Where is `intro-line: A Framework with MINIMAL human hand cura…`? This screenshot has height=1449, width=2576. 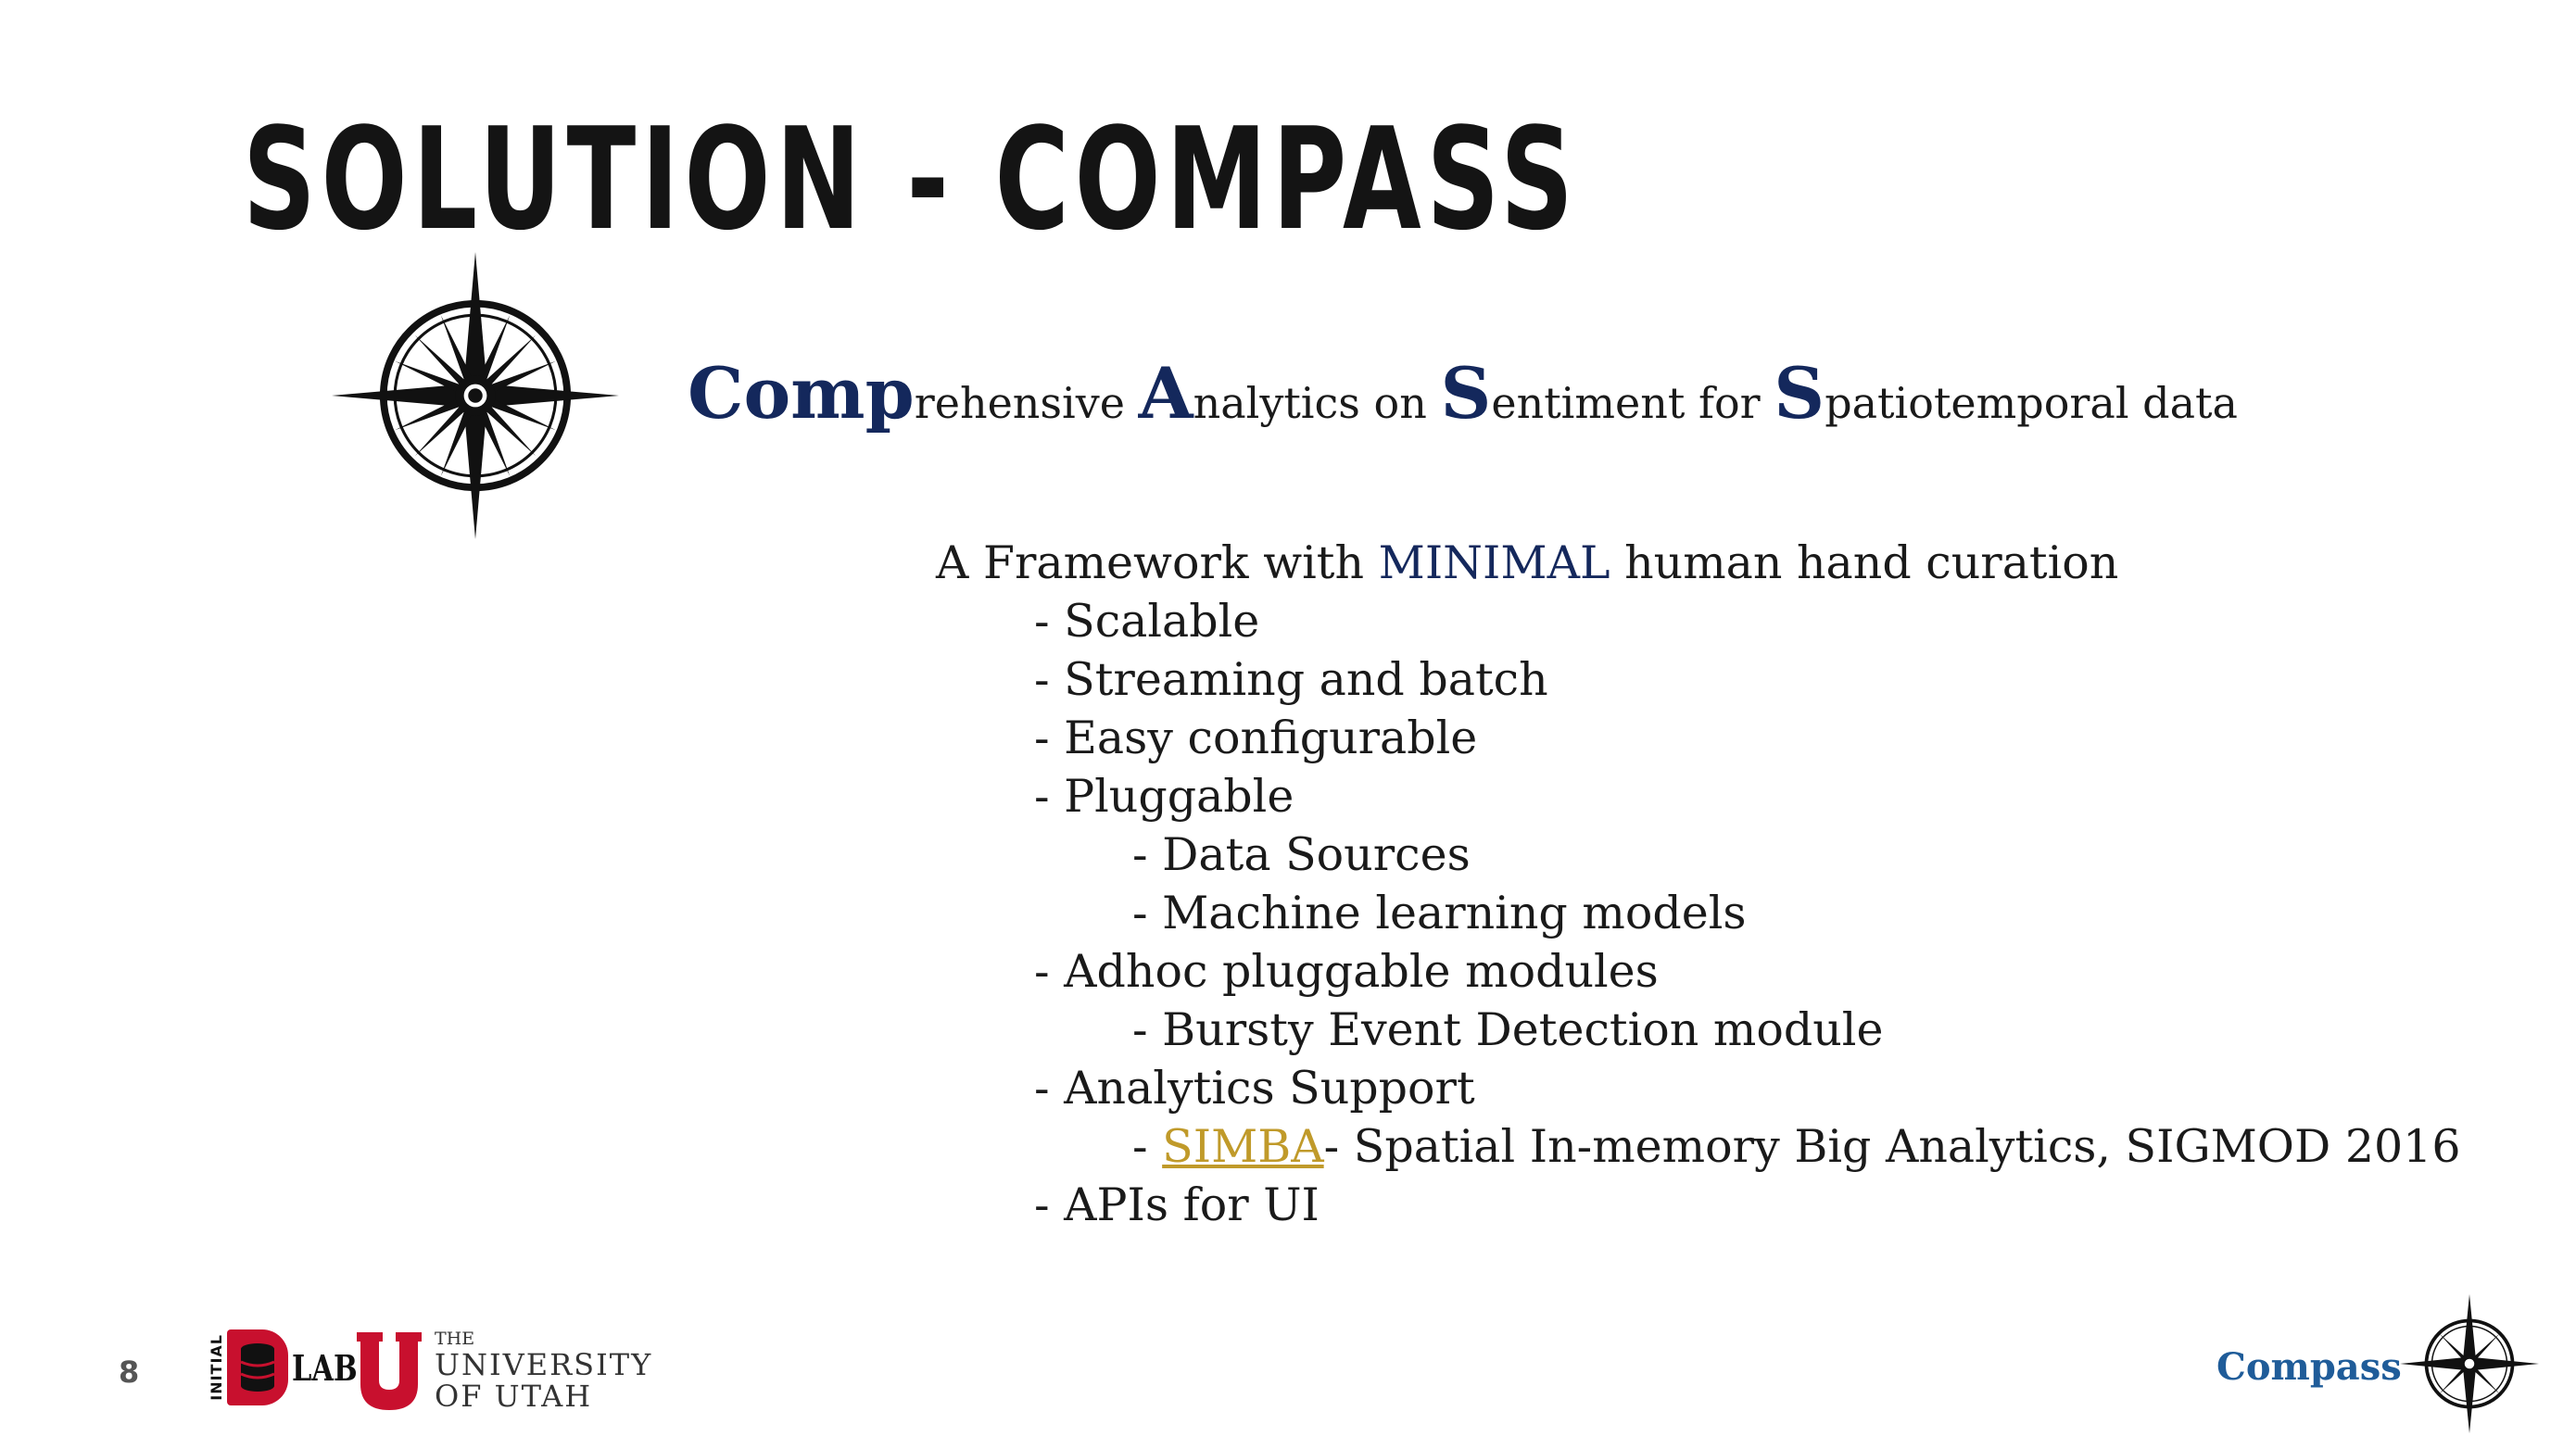
intro-line: A Framework with MINIMAL human hand cura… is located at coordinates (1699, 563).